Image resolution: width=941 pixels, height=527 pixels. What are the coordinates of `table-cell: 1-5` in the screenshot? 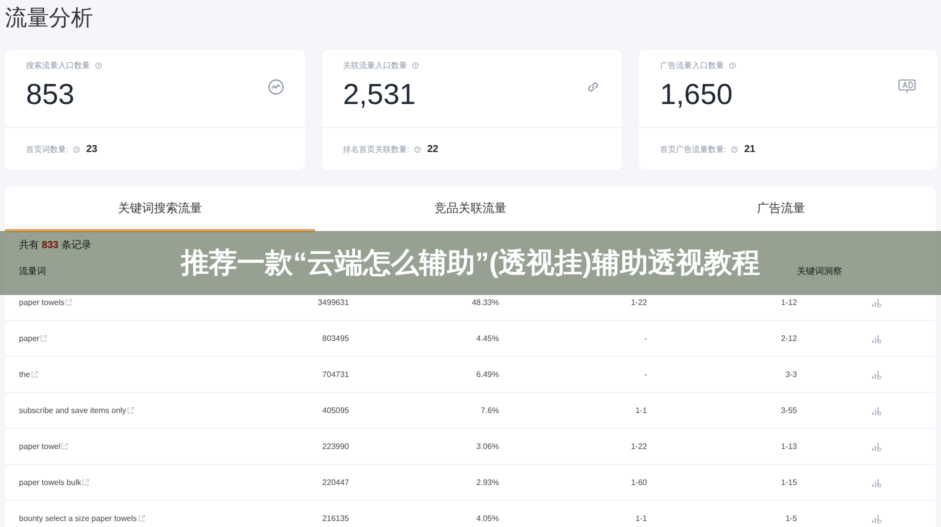 It's located at (791, 518).